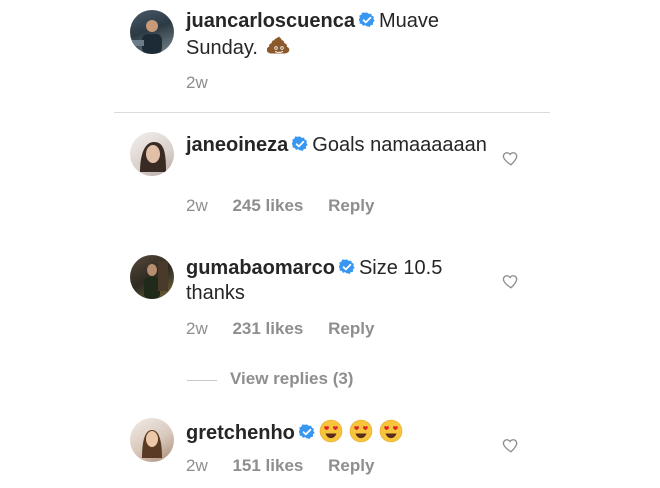 The height and width of the screenshot is (488, 660). What do you see at coordinates (267, 205) in the screenshot?
I see `likes-count: 245 likes` at bounding box center [267, 205].